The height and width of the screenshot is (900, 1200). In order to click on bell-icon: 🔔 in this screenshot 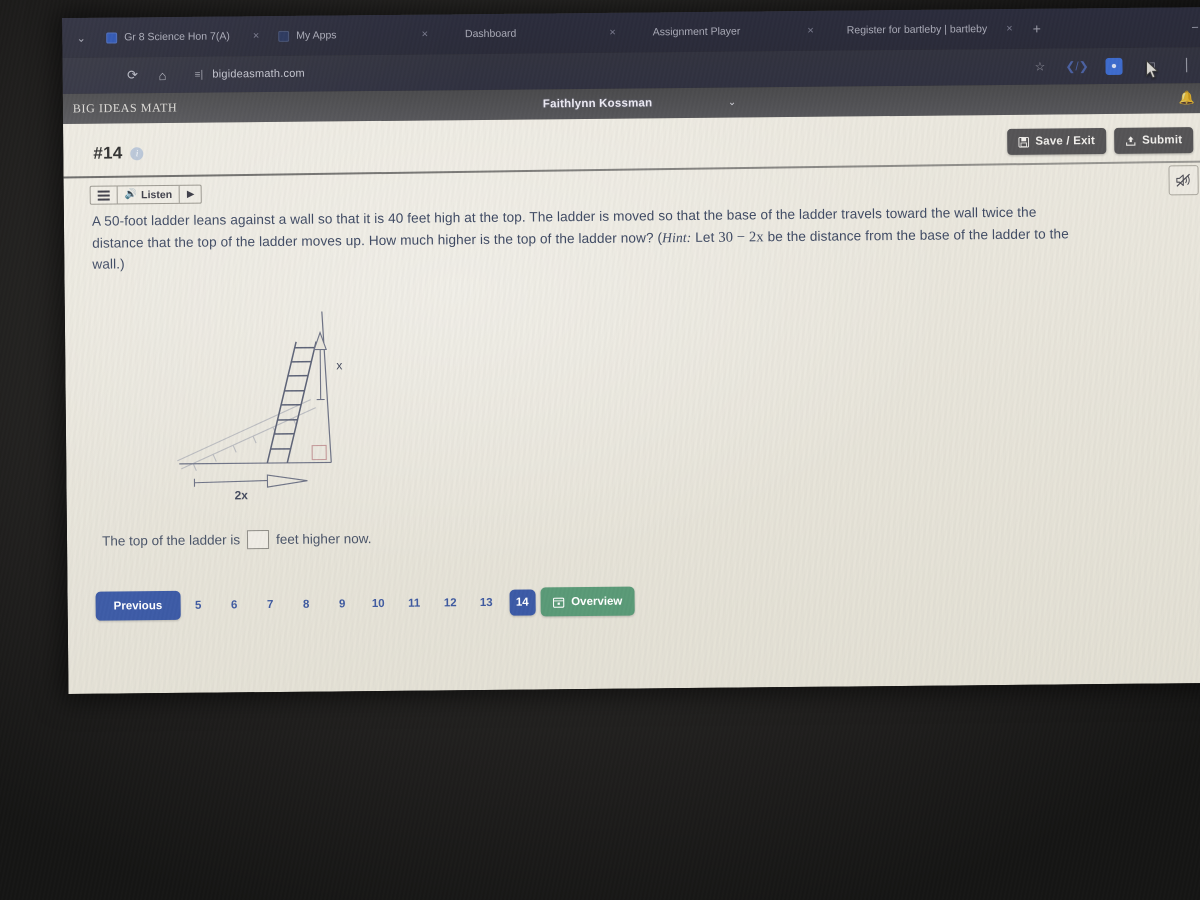, I will do `click(1187, 98)`.